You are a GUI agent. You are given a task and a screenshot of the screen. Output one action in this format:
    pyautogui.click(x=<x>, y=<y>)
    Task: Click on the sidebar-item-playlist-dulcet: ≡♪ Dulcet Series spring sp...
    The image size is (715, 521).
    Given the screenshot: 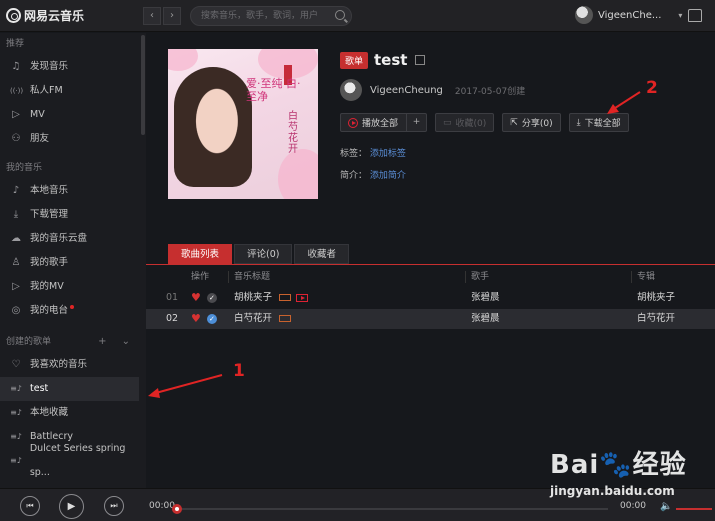 What is the action you would take?
    pyautogui.click(x=73, y=460)
    